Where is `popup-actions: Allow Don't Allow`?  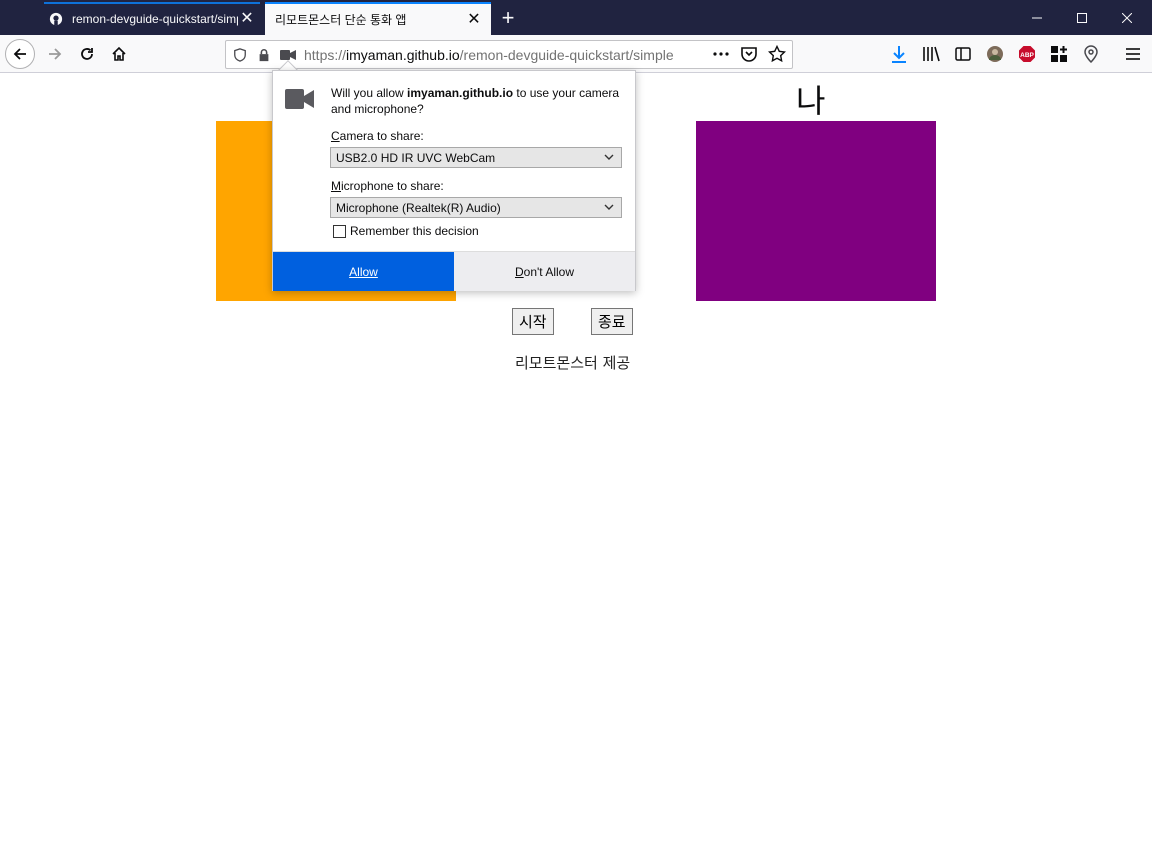 popup-actions: Allow Don't Allow is located at coordinates (454, 271).